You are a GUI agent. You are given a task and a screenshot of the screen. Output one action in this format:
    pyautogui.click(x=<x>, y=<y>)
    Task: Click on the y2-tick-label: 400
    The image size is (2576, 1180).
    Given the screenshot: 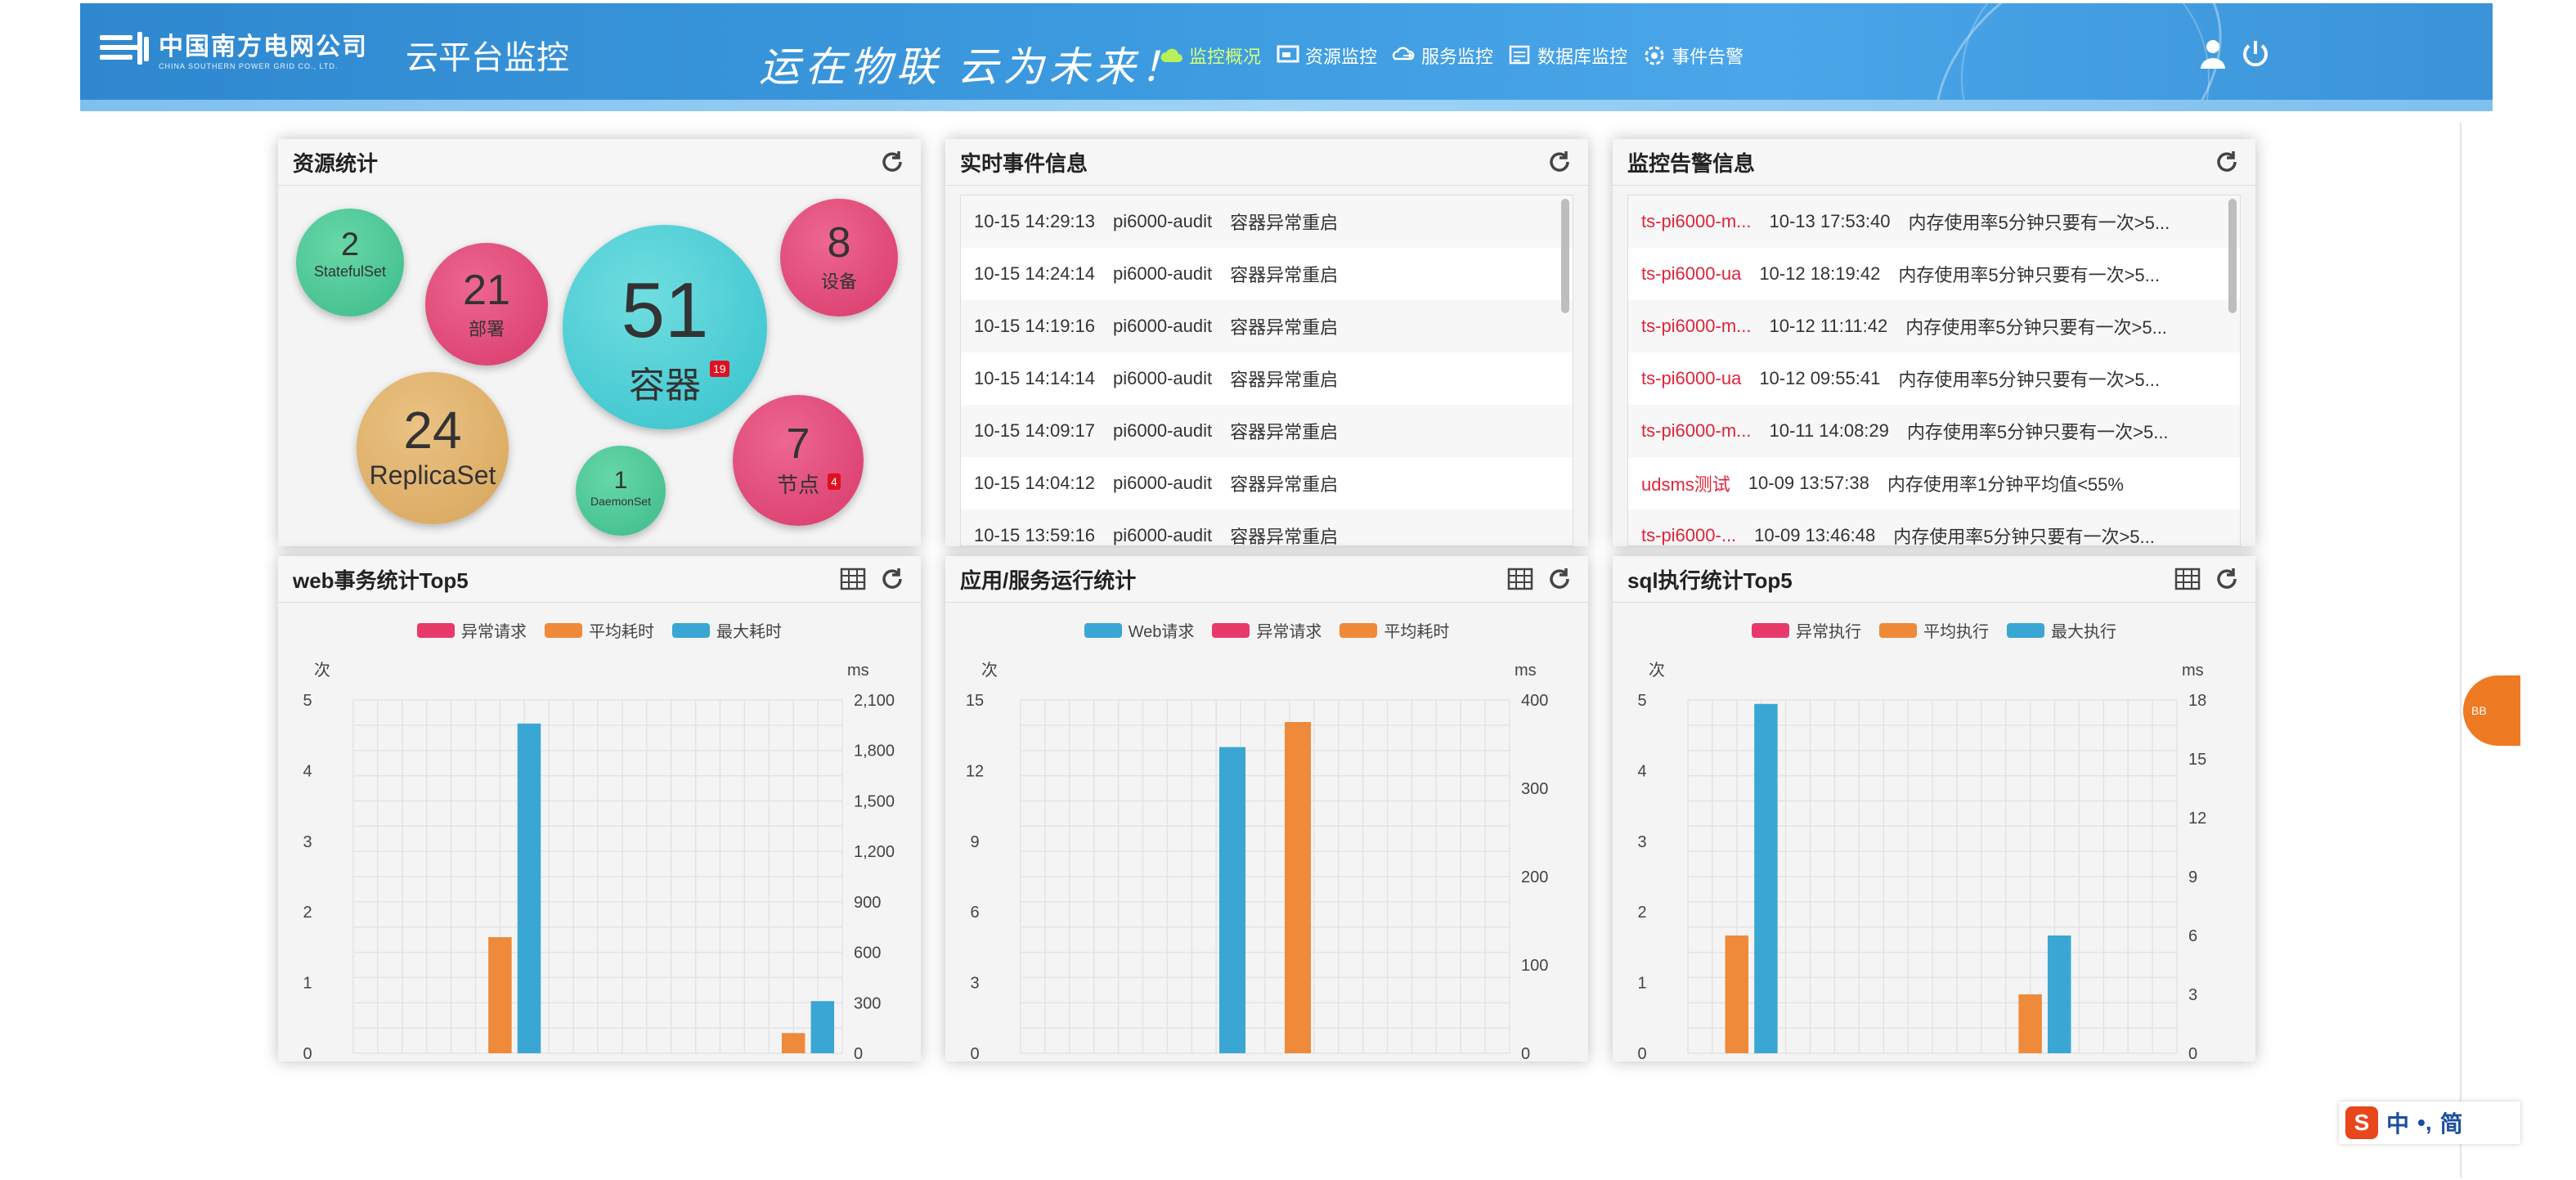 What is the action you would take?
    pyautogui.click(x=1534, y=701)
    